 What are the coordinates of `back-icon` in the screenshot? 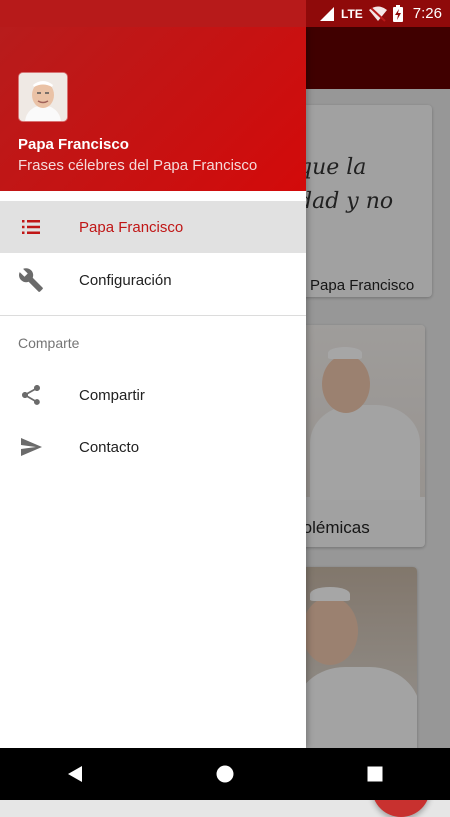 It's located at (75, 774).